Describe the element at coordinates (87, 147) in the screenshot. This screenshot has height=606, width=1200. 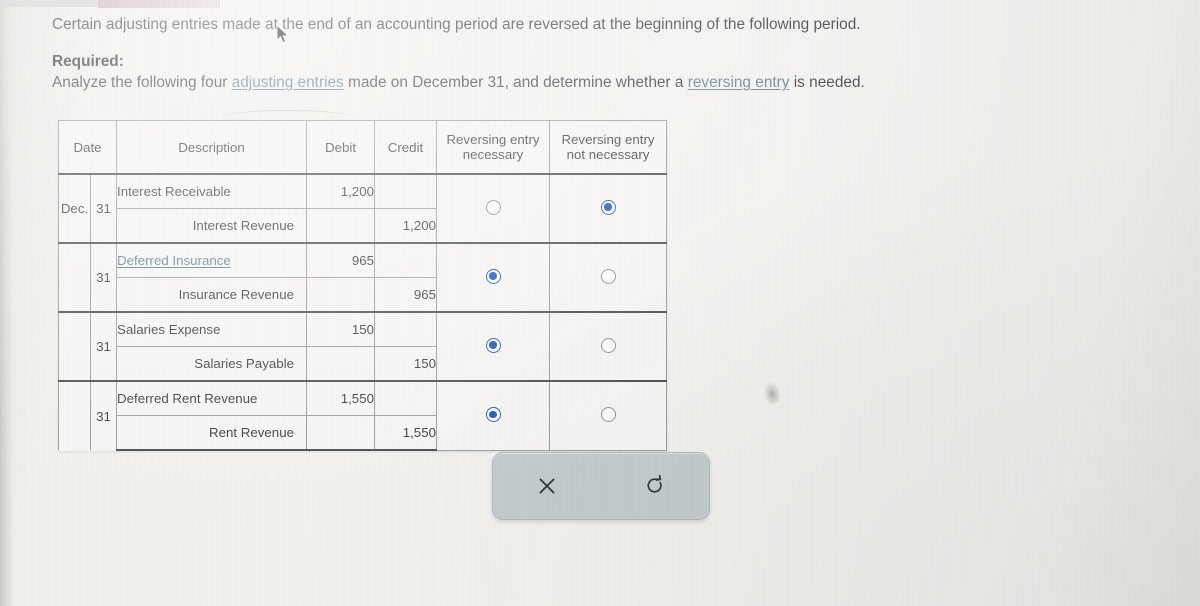
I see `header-date: Date` at that location.